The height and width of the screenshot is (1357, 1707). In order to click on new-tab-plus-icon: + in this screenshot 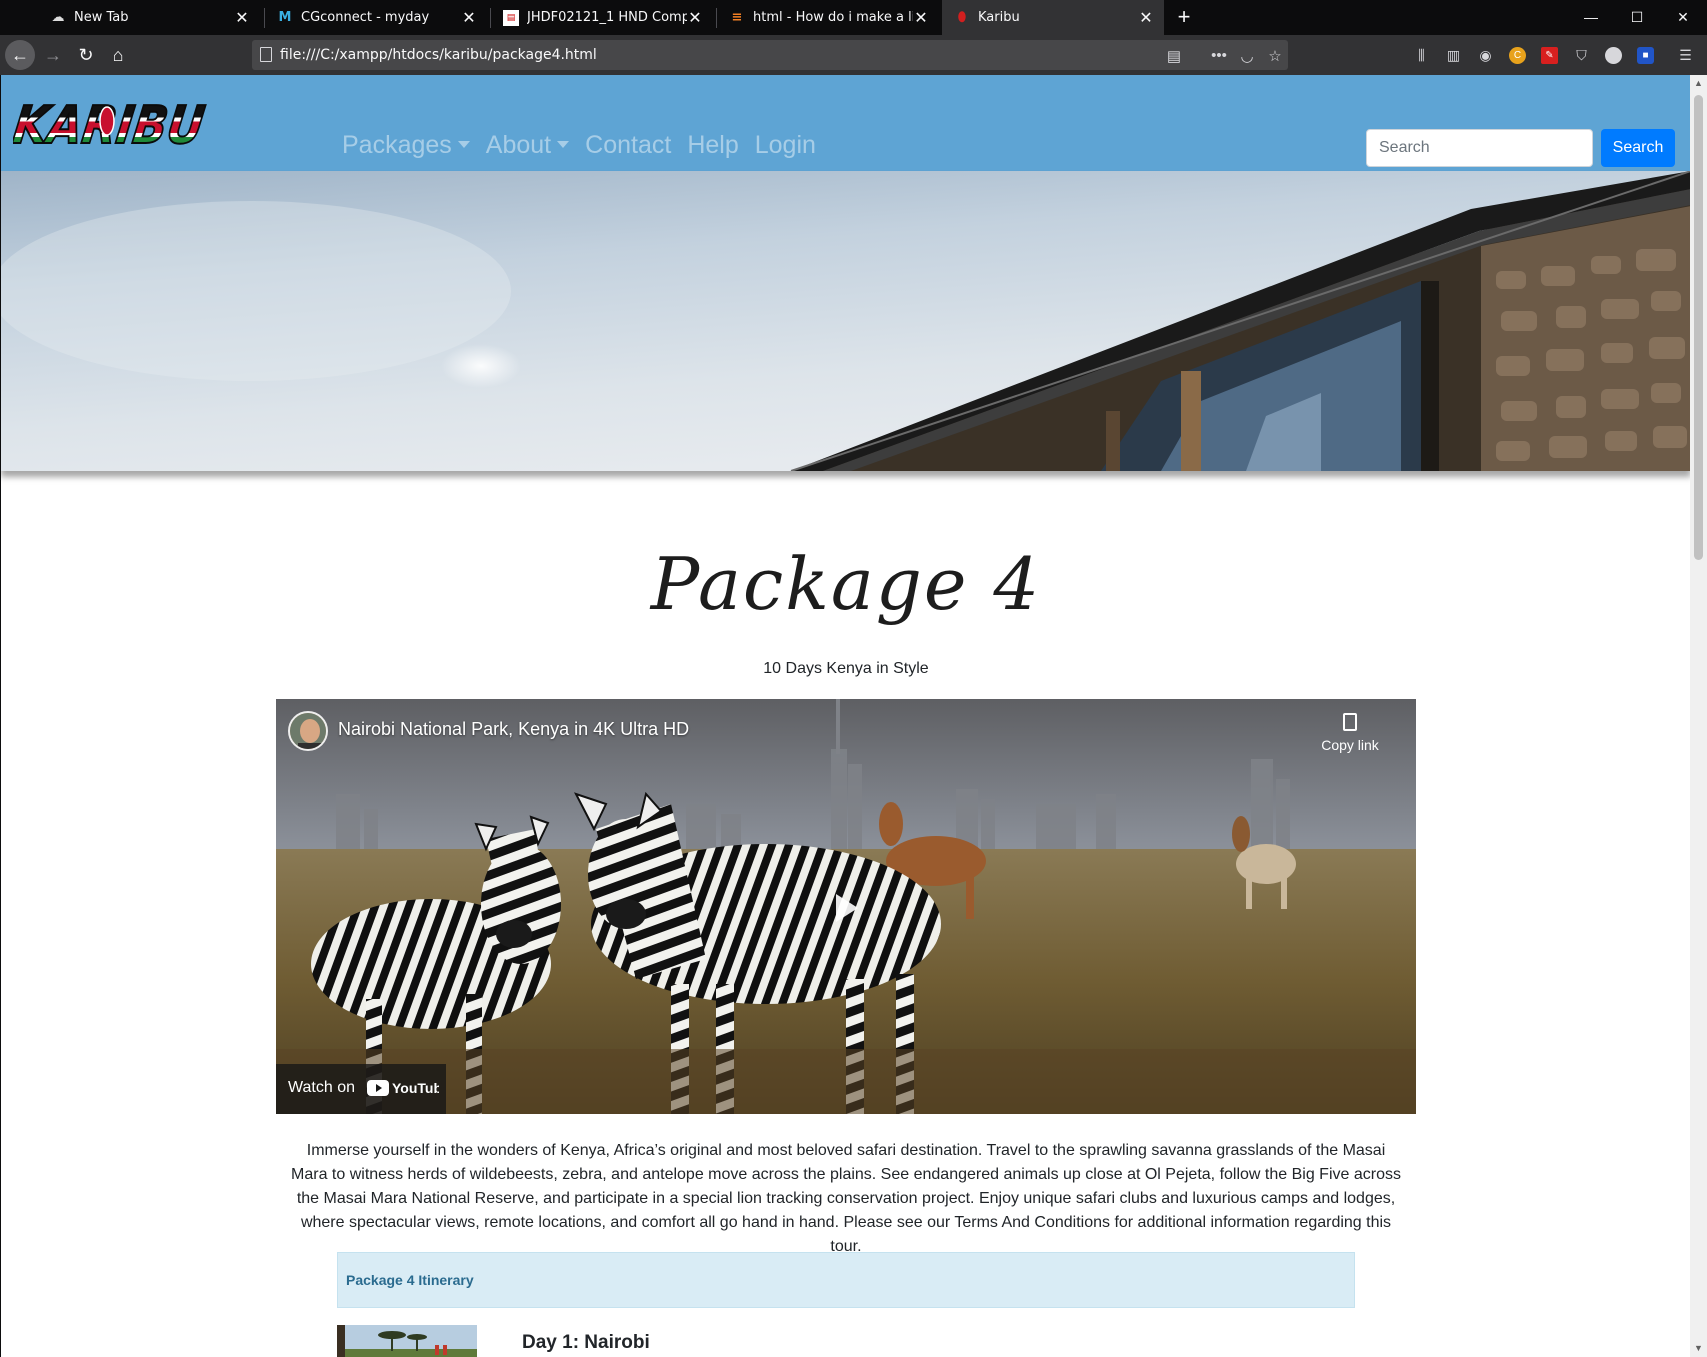, I will do `click(1184, 17)`.